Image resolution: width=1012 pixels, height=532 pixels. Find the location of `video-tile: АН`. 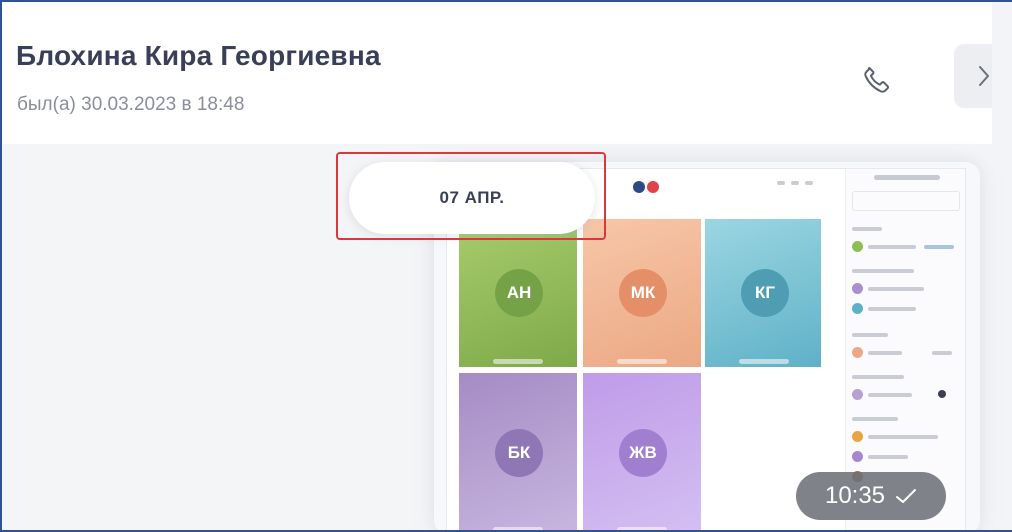

video-tile: АН is located at coordinates (518, 293).